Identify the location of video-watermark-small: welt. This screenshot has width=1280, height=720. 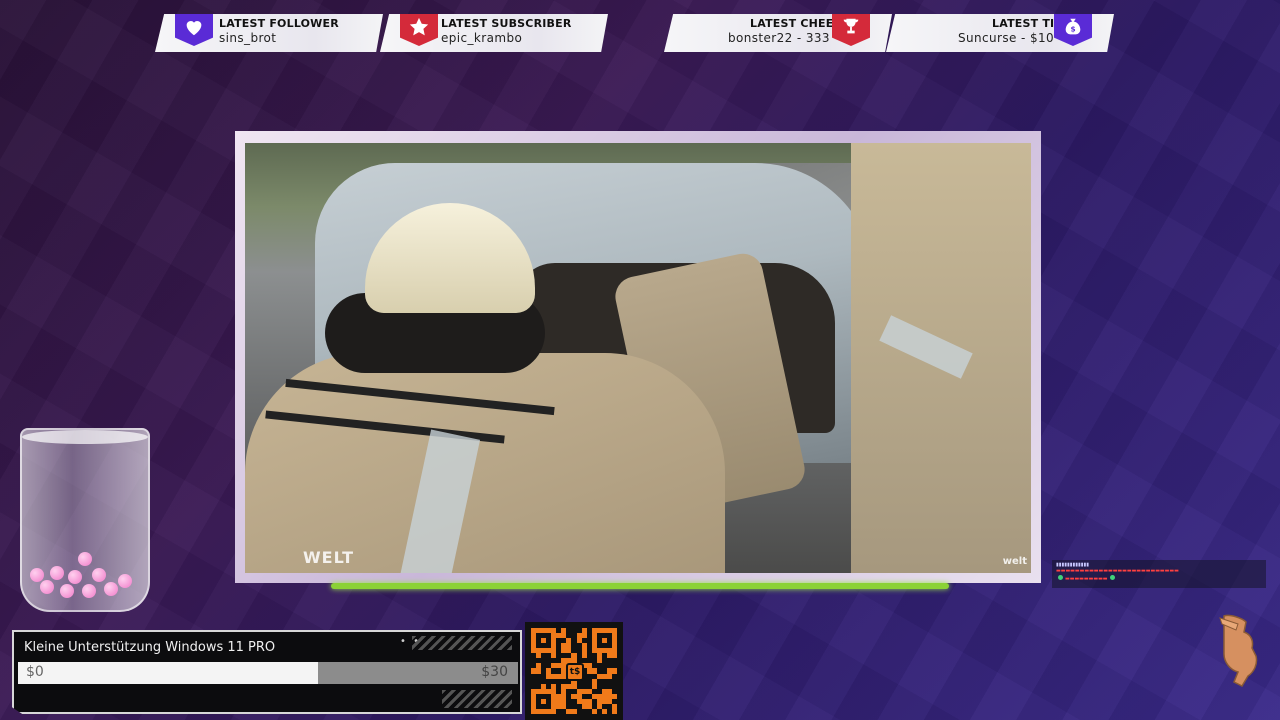
(1014, 561).